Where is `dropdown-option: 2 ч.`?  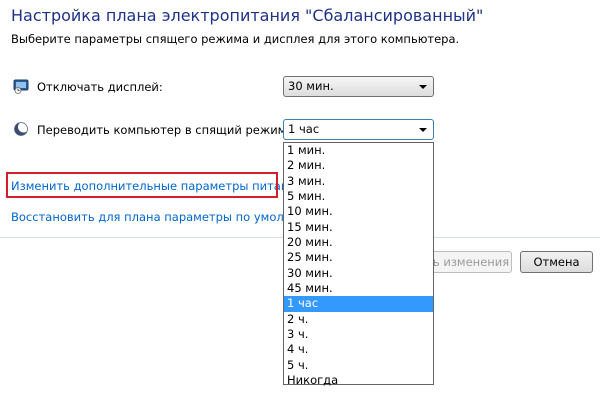
dropdown-option: 2 ч. is located at coordinates (358, 319).